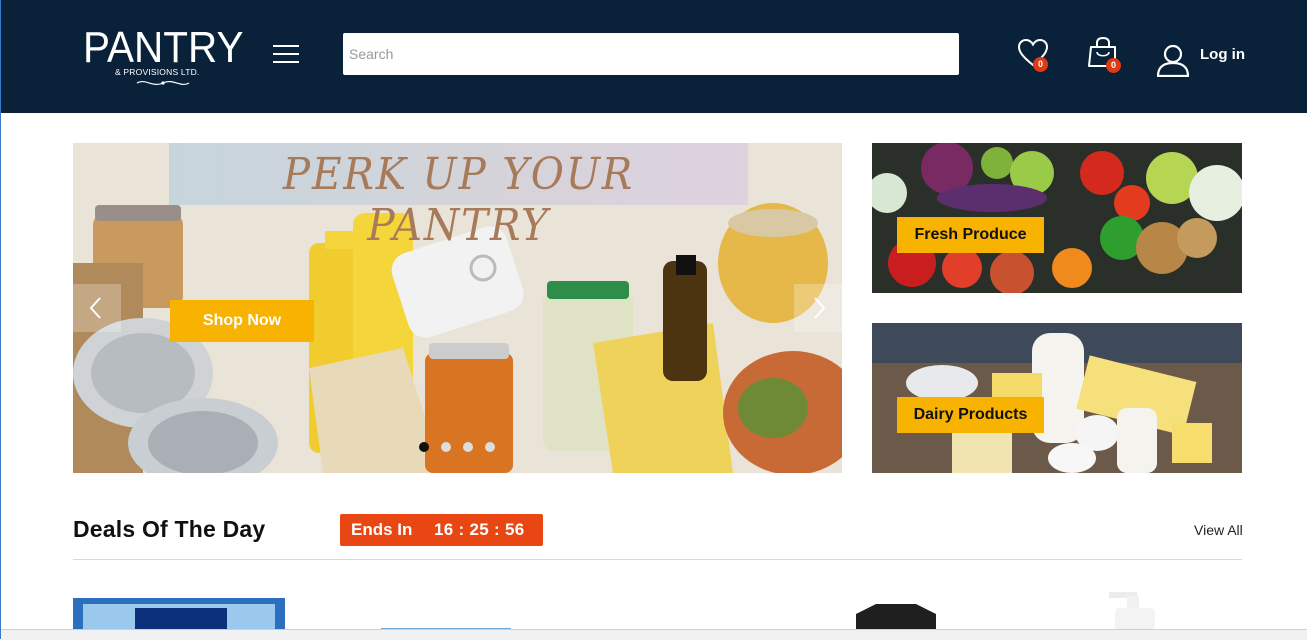 The height and width of the screenshot is (640, 1307). Describe the element at coordinates (1040, 64) in the screenshot. I see `wishlist-count-badge: 0` at that location.